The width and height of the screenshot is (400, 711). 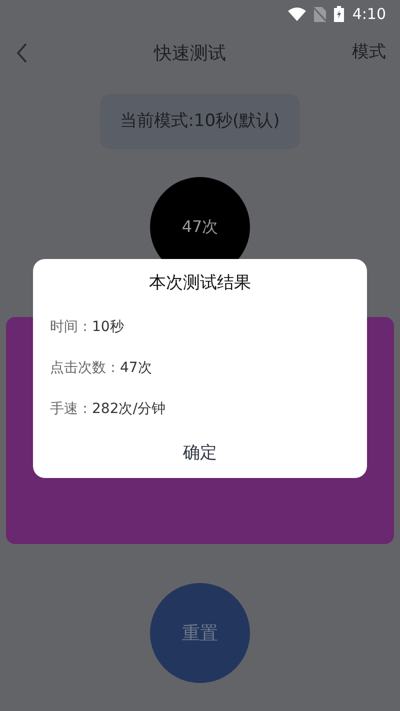 What do you see at coordinates (71, 409) in the screenshot?
I see `result-label: 手速：` at bounding box center [71, 409].